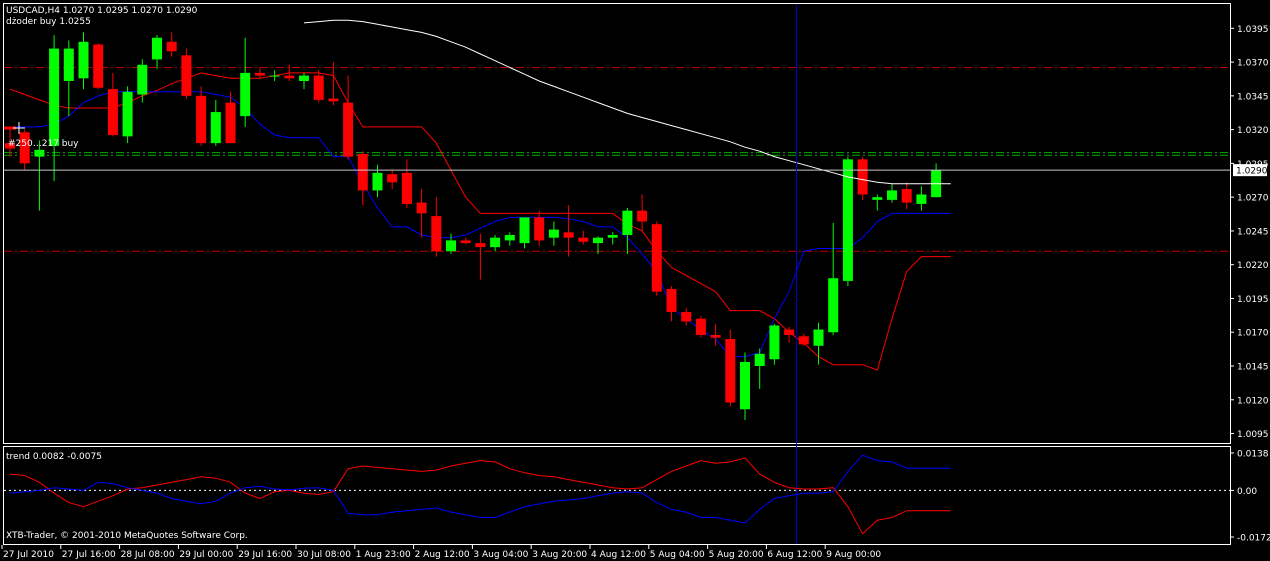 This screenshot has height=561, width=1270. Describe the element at coordinates (1247, 492) in the screenshot. I see `indicator-tick-label: 0.00` at that location.